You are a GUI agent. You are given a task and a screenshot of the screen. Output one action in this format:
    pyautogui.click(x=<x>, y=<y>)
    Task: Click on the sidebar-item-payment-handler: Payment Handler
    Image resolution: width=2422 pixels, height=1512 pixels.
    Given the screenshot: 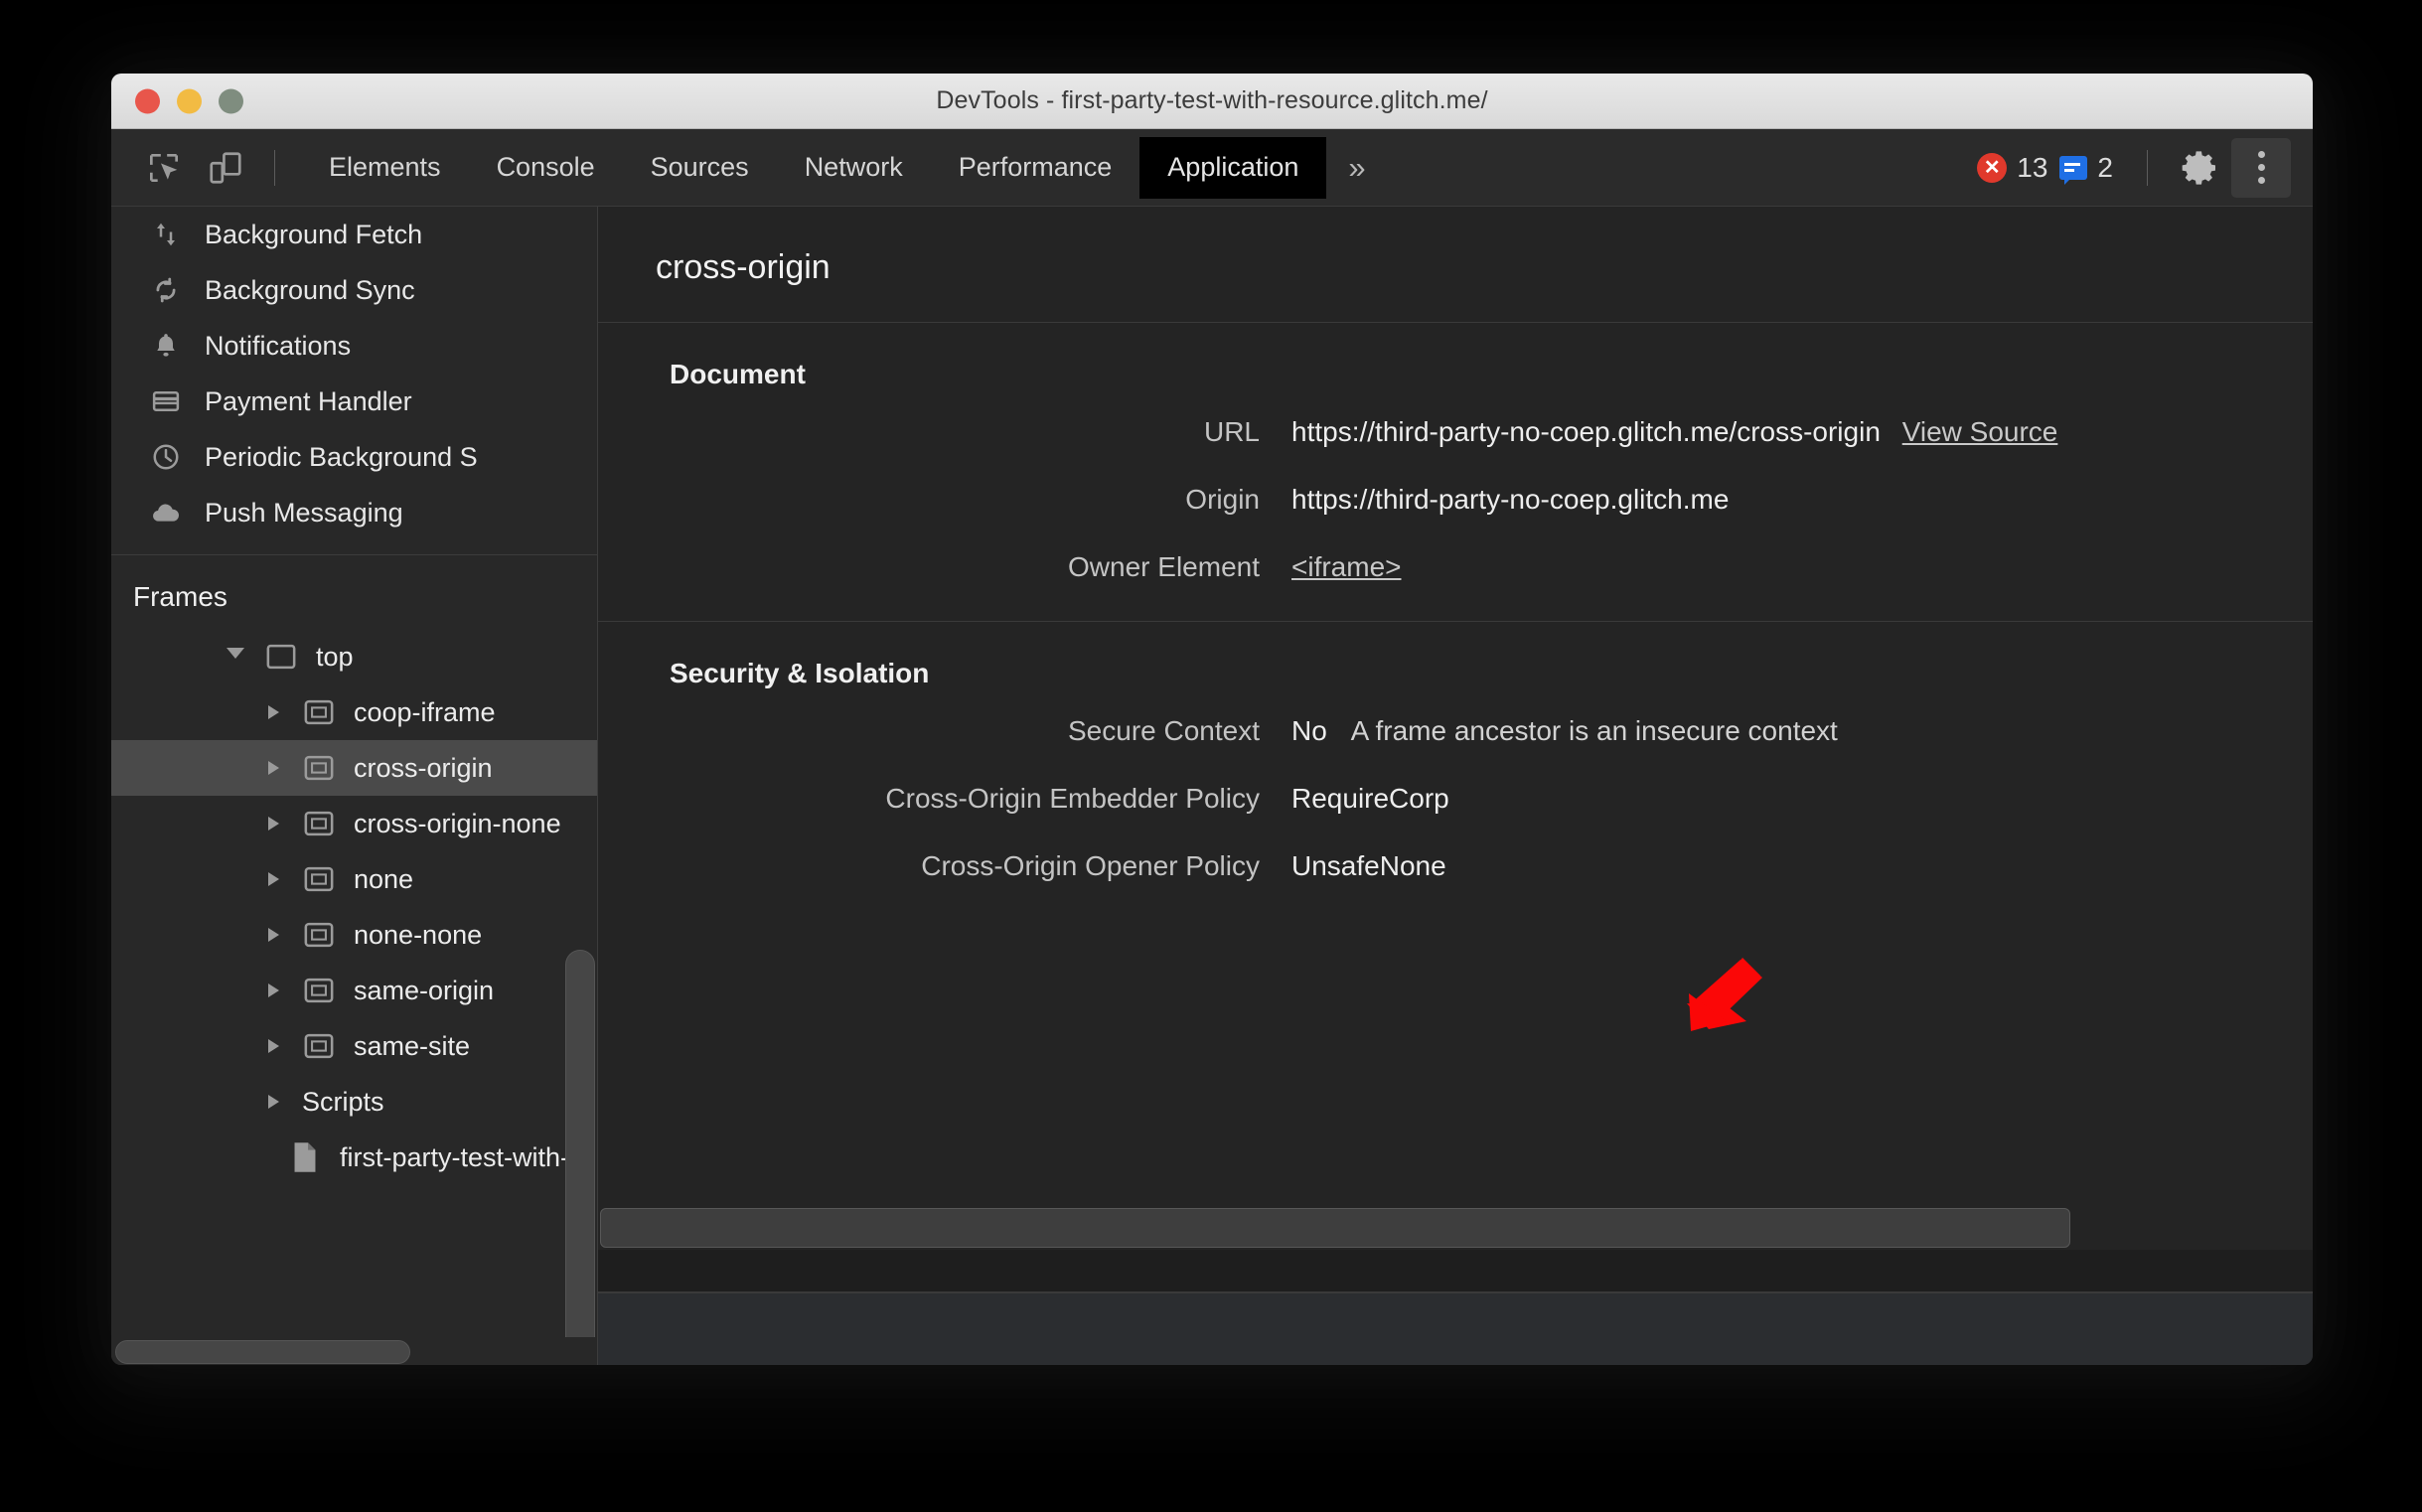 What is the action you would take?
    pyautogui.click(x=354, y=401)
    